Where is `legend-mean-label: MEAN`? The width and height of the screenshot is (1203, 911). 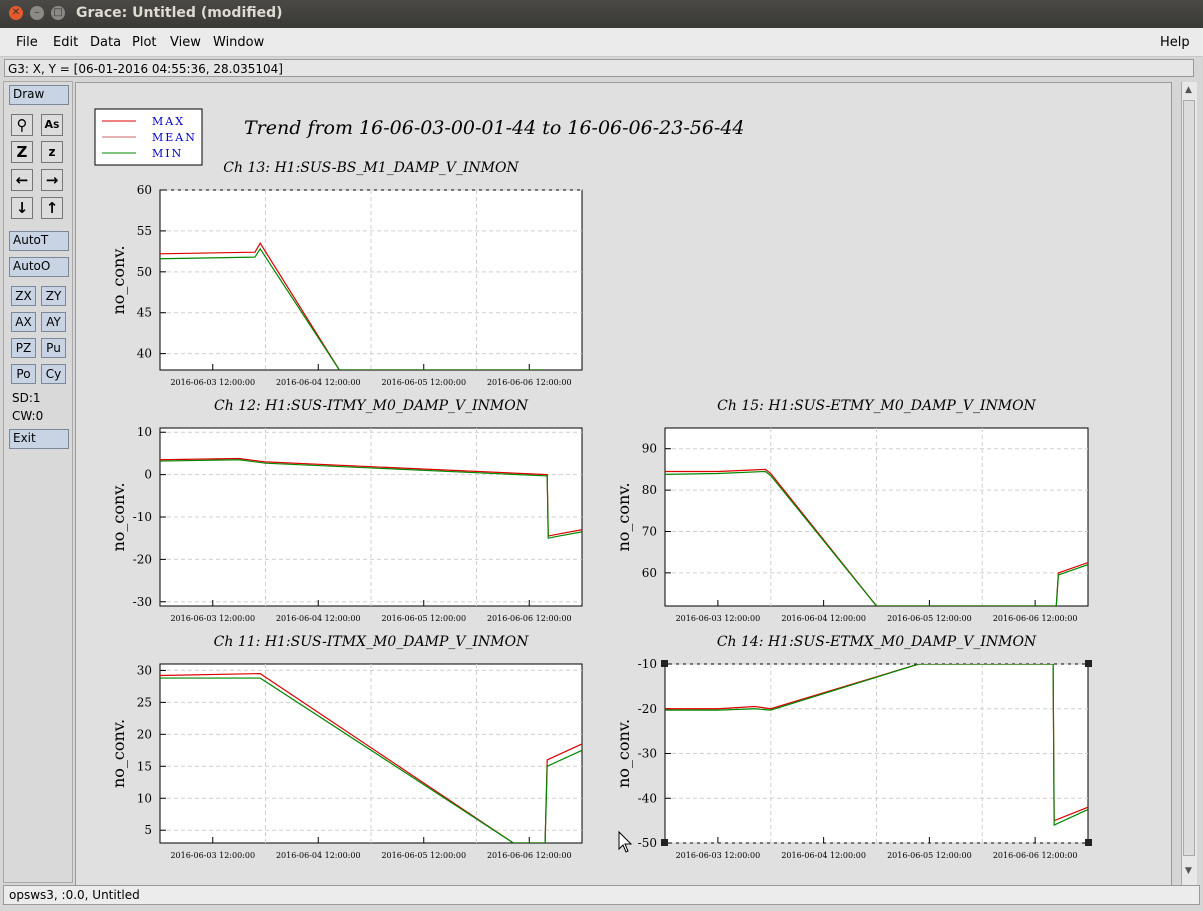 legend-mean-label: MEAN is located at coordinates (174, 137).